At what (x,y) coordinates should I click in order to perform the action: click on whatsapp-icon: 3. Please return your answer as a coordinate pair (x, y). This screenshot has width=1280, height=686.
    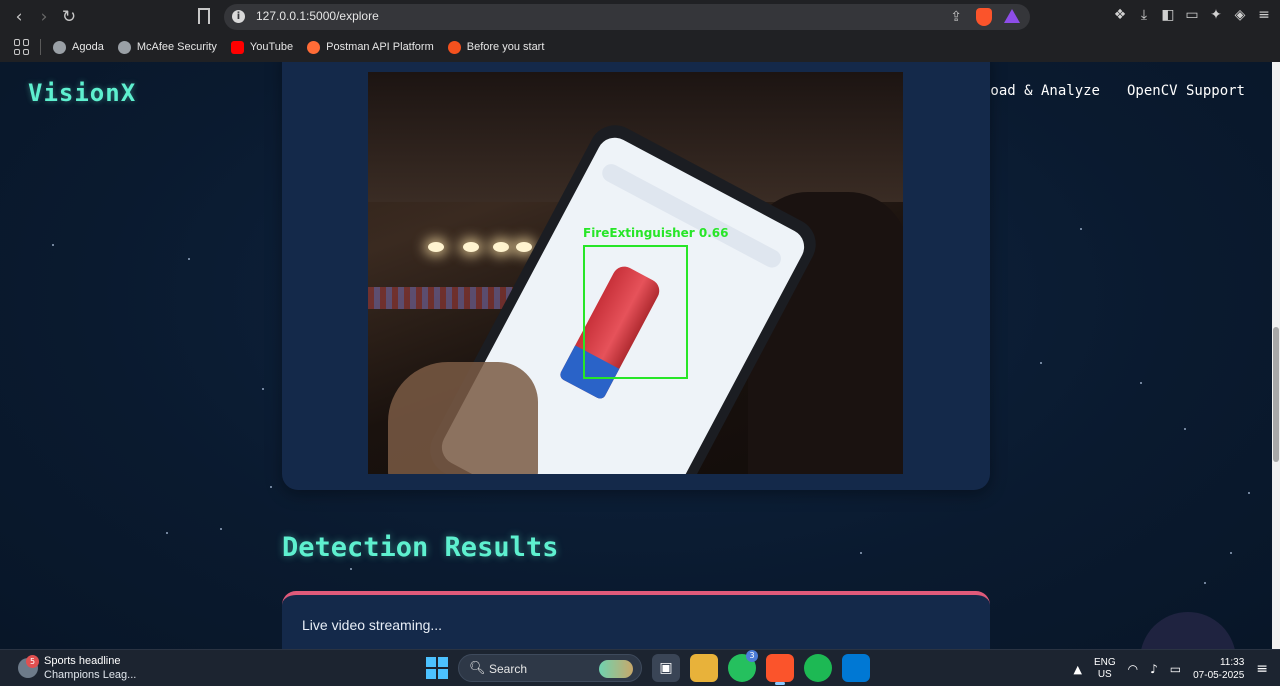
    Looking at the image, I should click on (743, 666).